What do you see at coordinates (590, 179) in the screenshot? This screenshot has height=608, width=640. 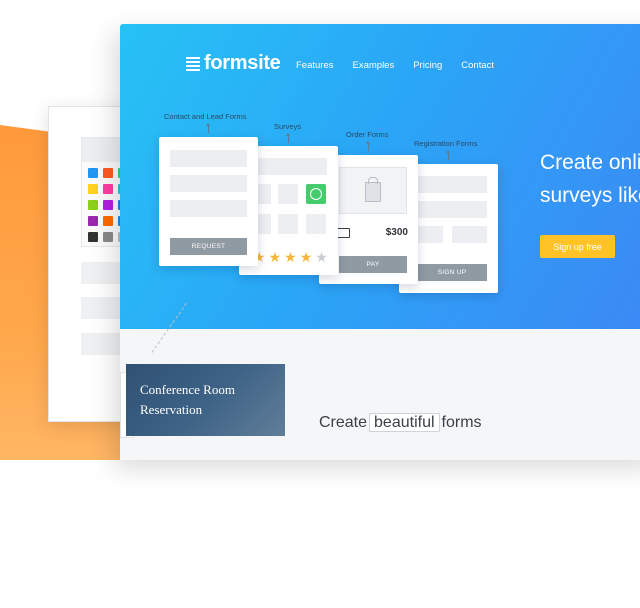 I see `hero-title: Create onli surveys like` at bounding box center [590, 179].